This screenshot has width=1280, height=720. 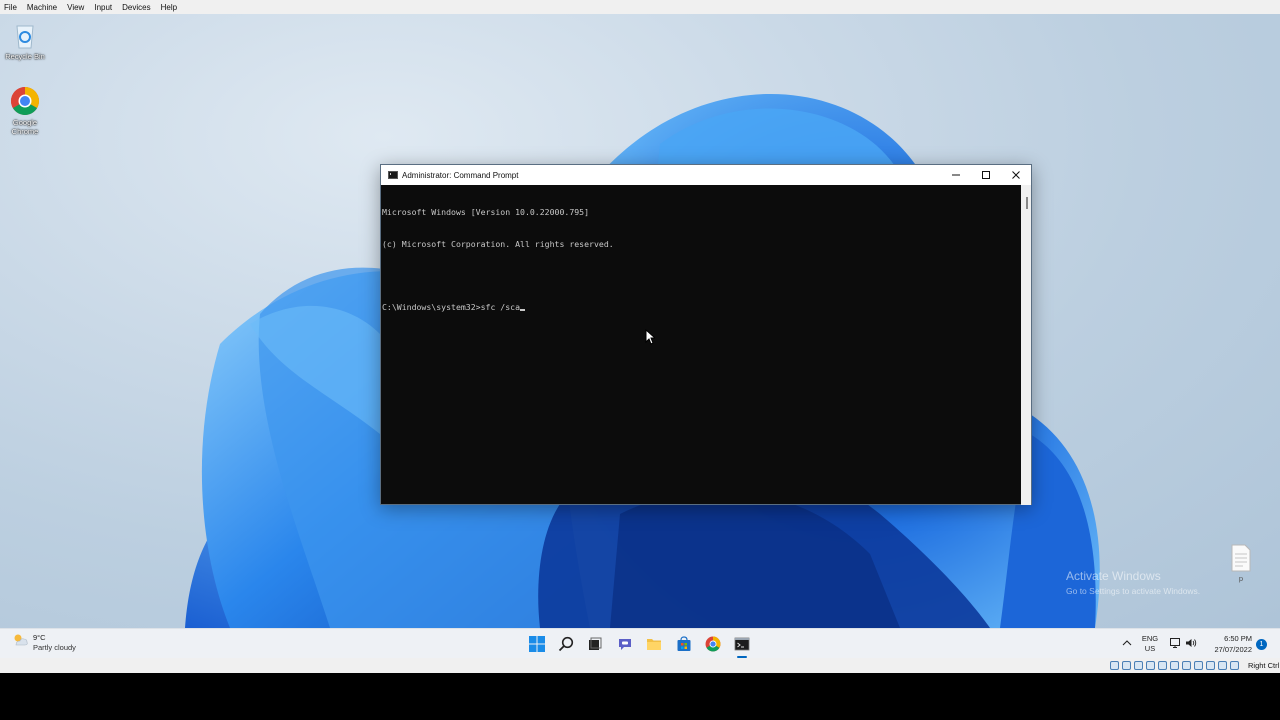 What do you see at coordinates (25, 56) in the screenshot?
I see `desktop-icon-label: Recycle Bin` at bounding box center [25, 56].